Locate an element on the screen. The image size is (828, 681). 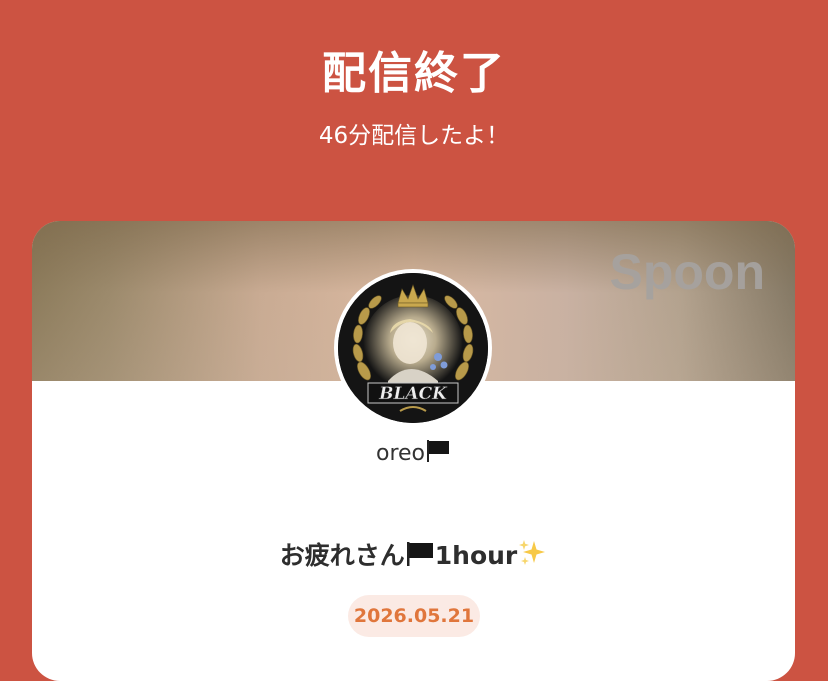
username-text: oreo is located at coordinates (400, 453).